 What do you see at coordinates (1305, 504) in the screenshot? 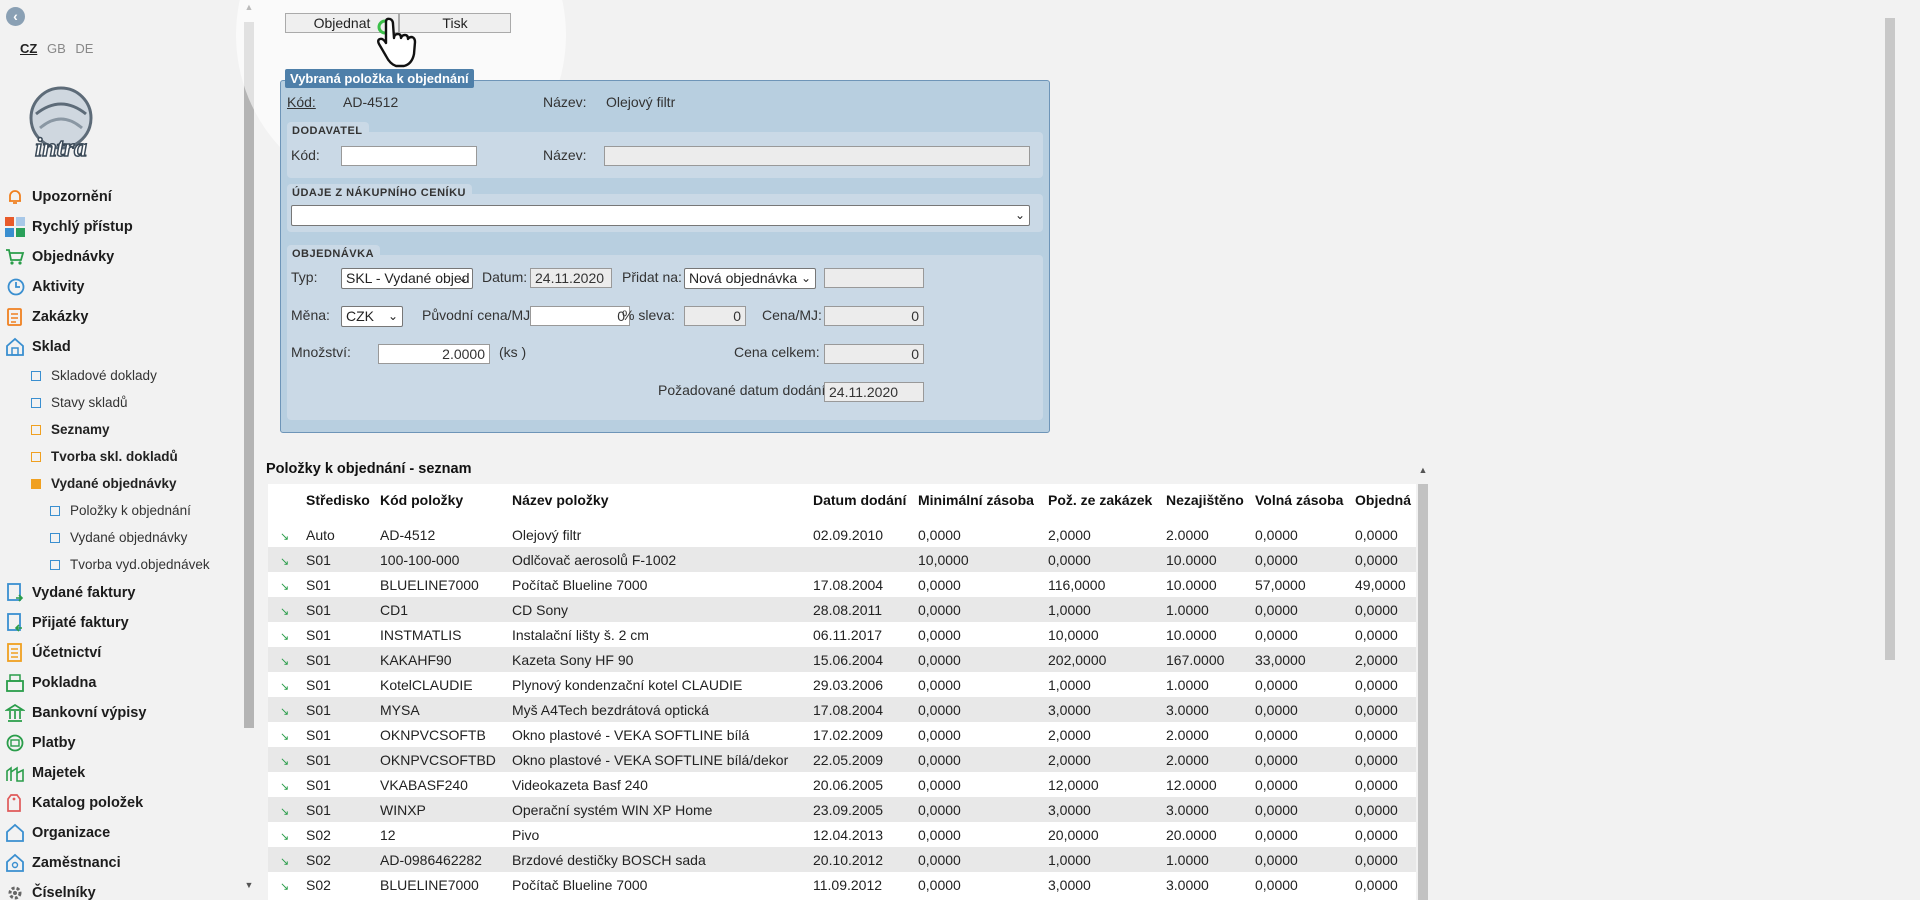
I see `col-header-volna-zasoba: Volná zásoba` at bounding box center [1305, 504].